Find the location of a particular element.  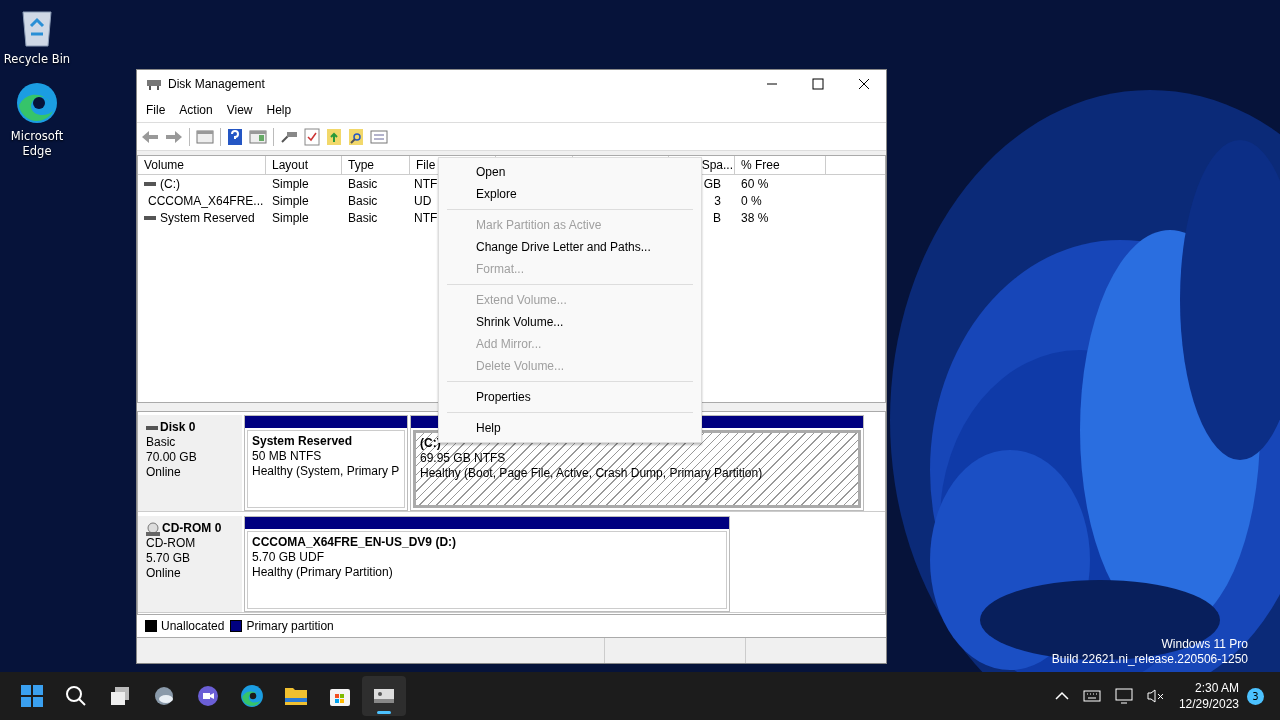

checklist-icon is located at coordinates (312, 136).